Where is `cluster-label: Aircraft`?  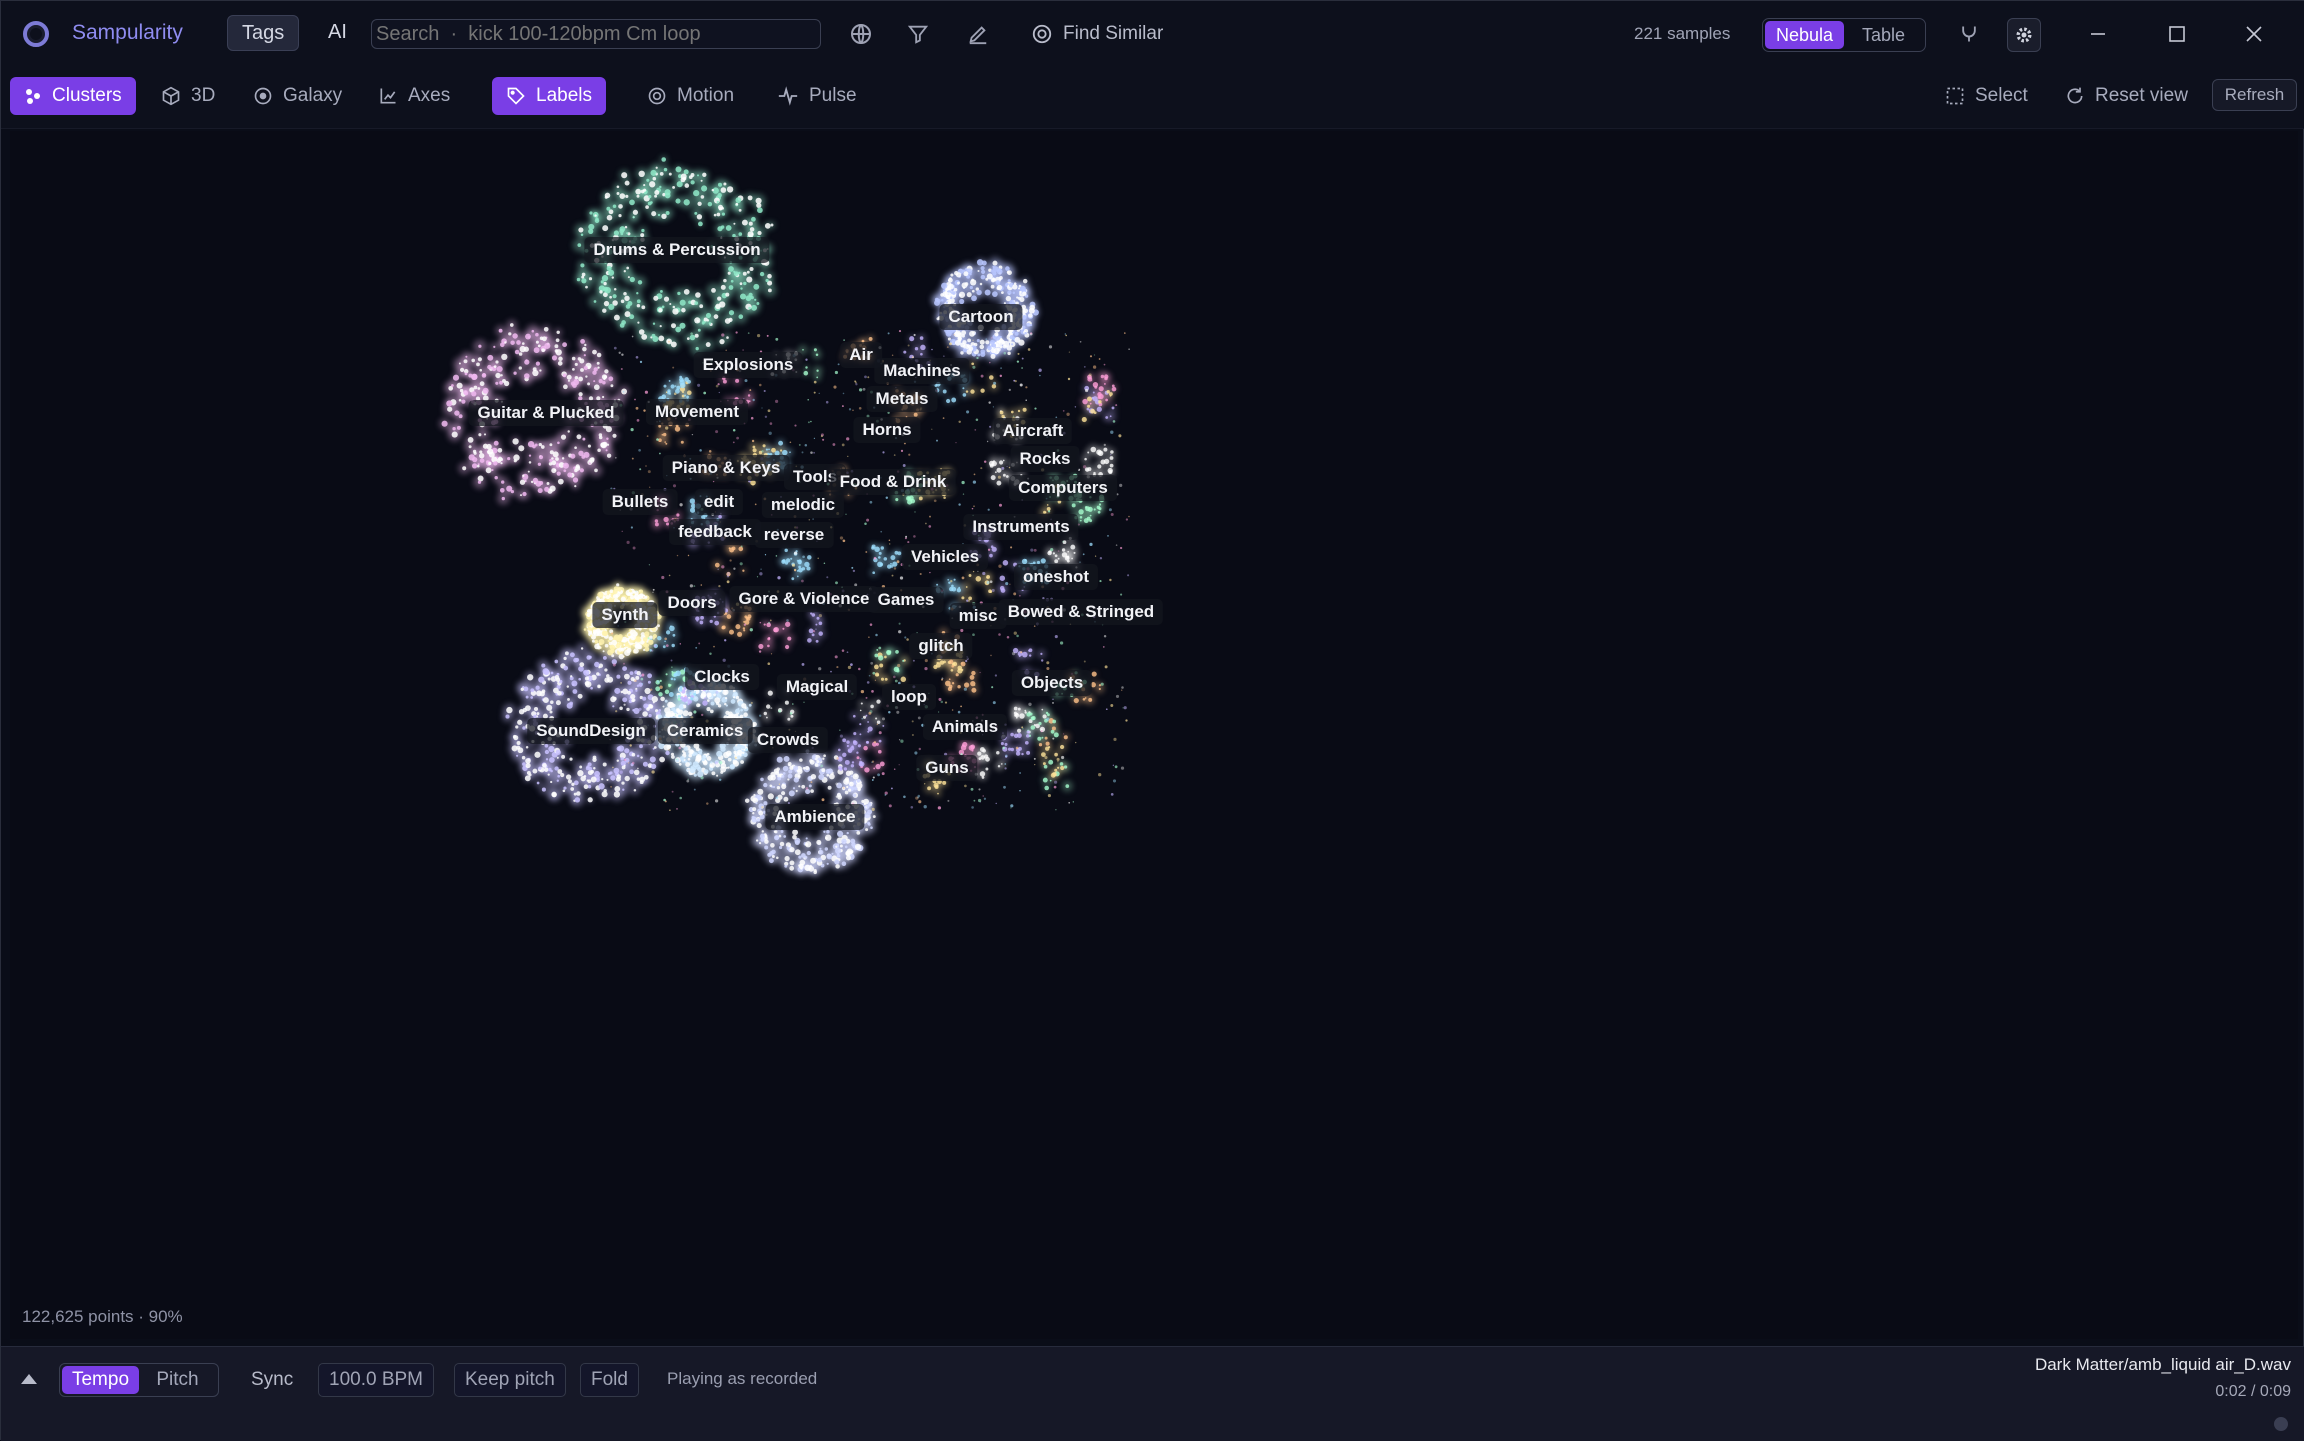 cluster-label: Aircraft is located at coordinates (1033, 431).